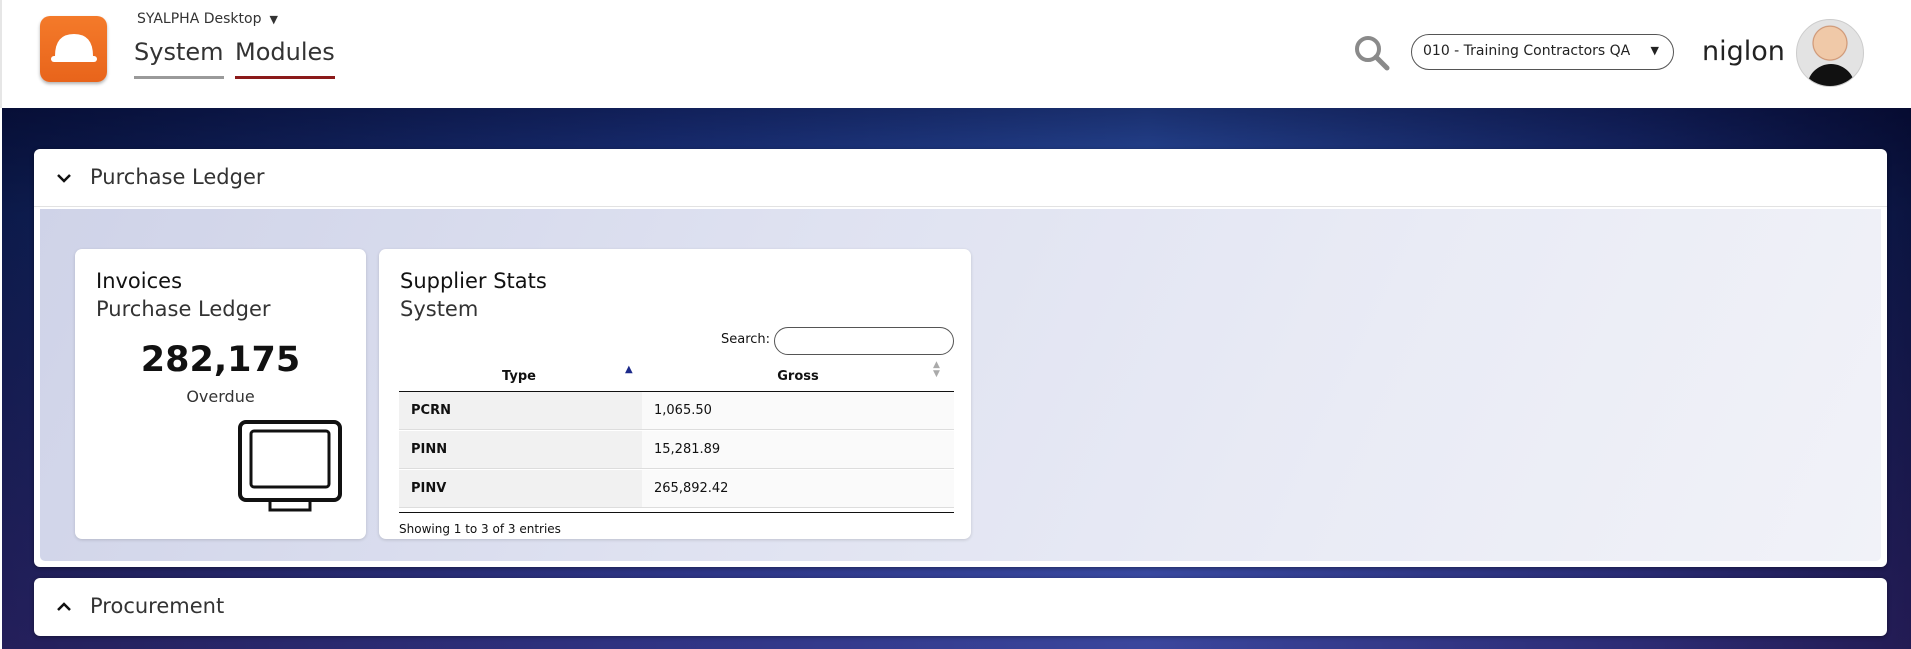 The width and height of the screenshot is (1911, 649). Describe the element at coordinates (220, 360) in the screenshot. I see `overdue-count: 282,175` at that location.